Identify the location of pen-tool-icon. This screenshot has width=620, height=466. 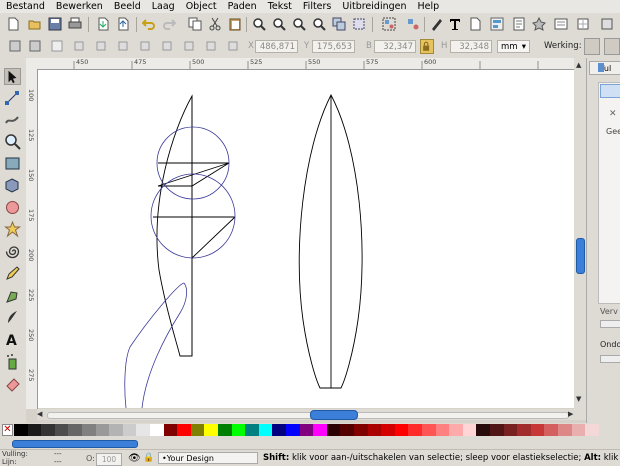
(12, 295).